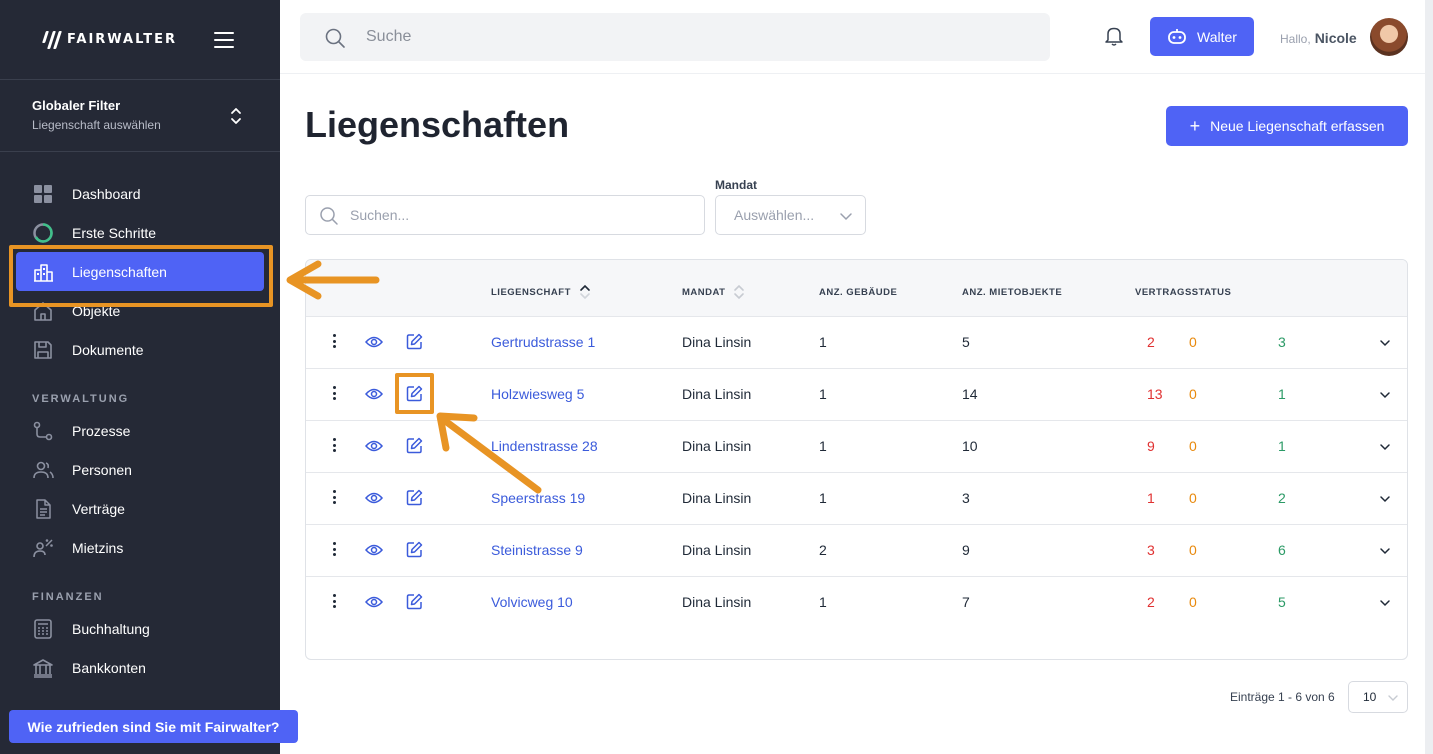 This screenshot has height=754, width=1433. What do you see at coordinates (736, 185) in the screenshot?
I see `mandat-label: Mandat` at bounding box center [736, 185].